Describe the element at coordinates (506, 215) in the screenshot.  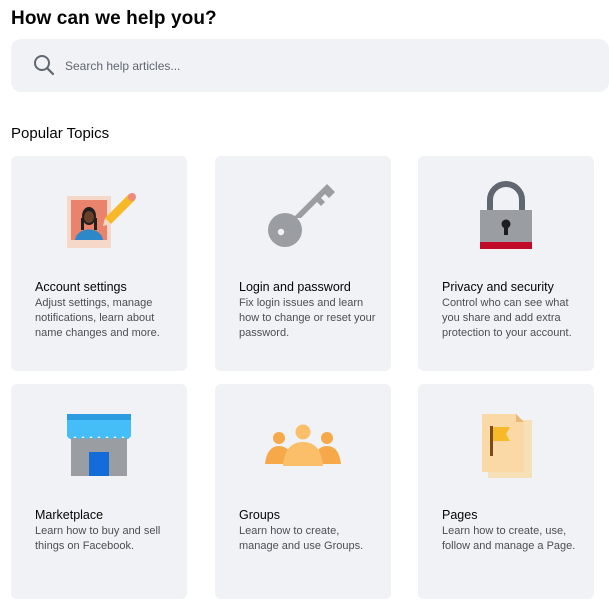
I see `padlock-illustration` at that location.